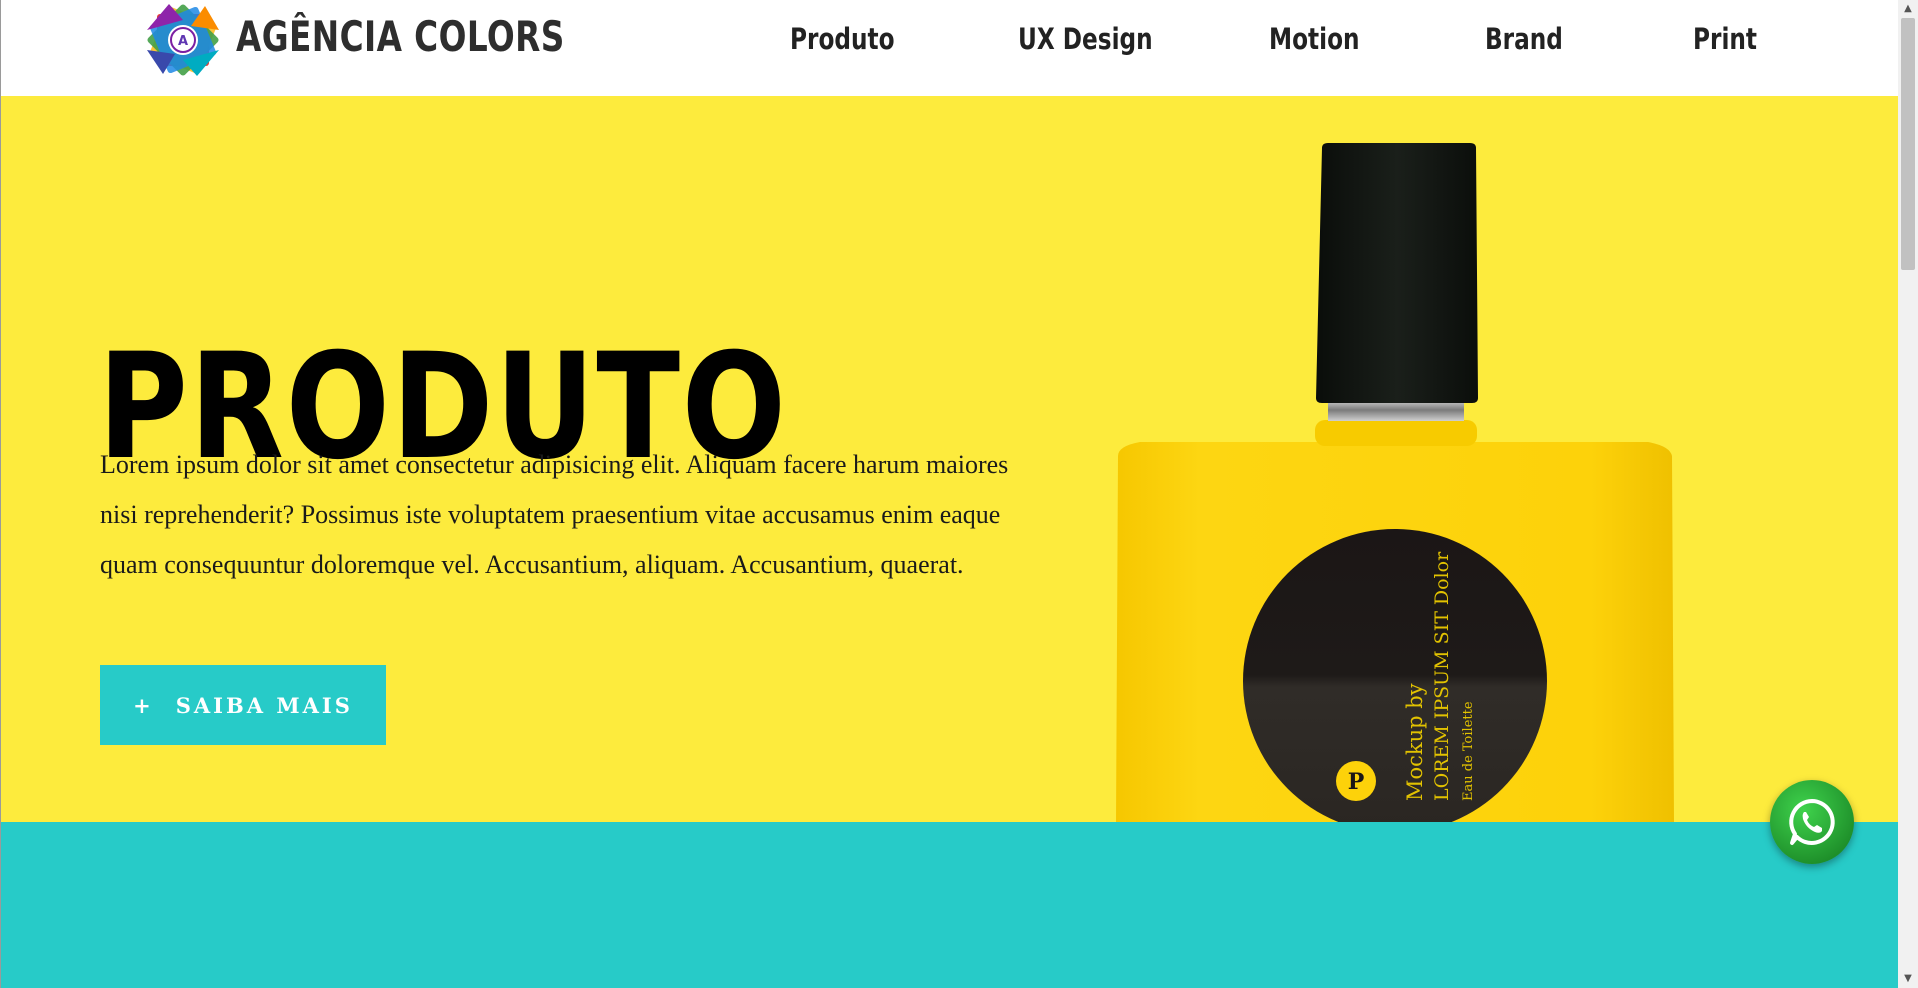 This screenshot has width=1918, height=988. I want to click on agencia-colors-logo: A, so click(183, 41).